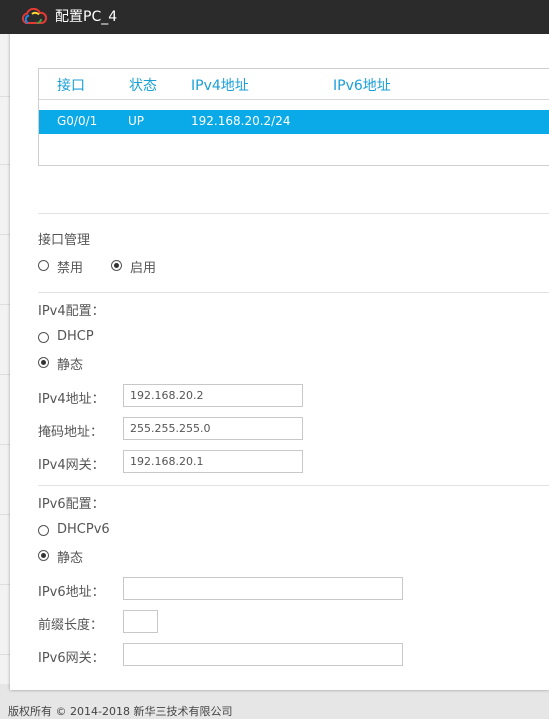 The height and width of the screenshot is (719, 549). Describe the element at coordinates (43, 337) in the screenshot. I see `ipv4-dhcp-radio` at that location.